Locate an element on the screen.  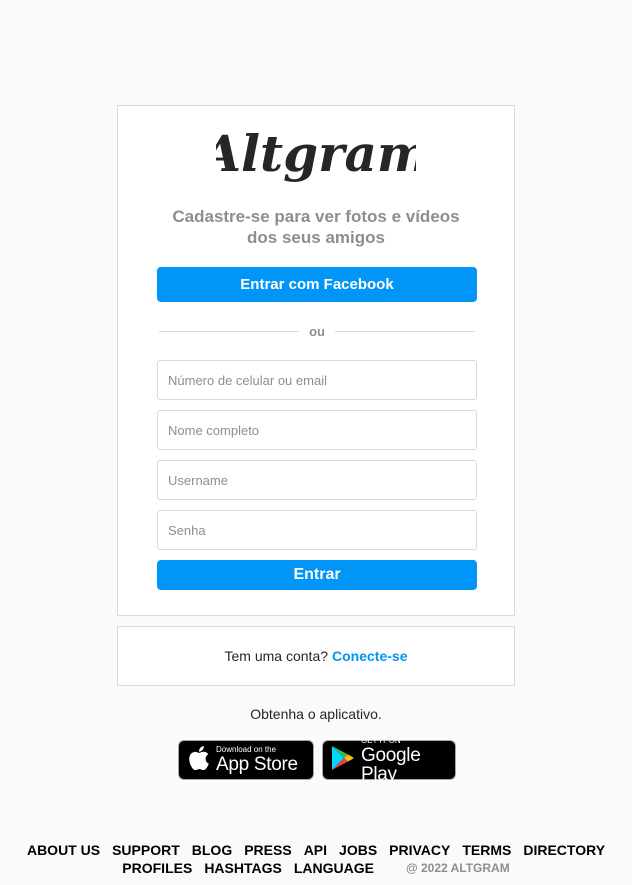
login-prompt-card: Tem uma conta? Conecte-se is located at coordinates (316, 656).